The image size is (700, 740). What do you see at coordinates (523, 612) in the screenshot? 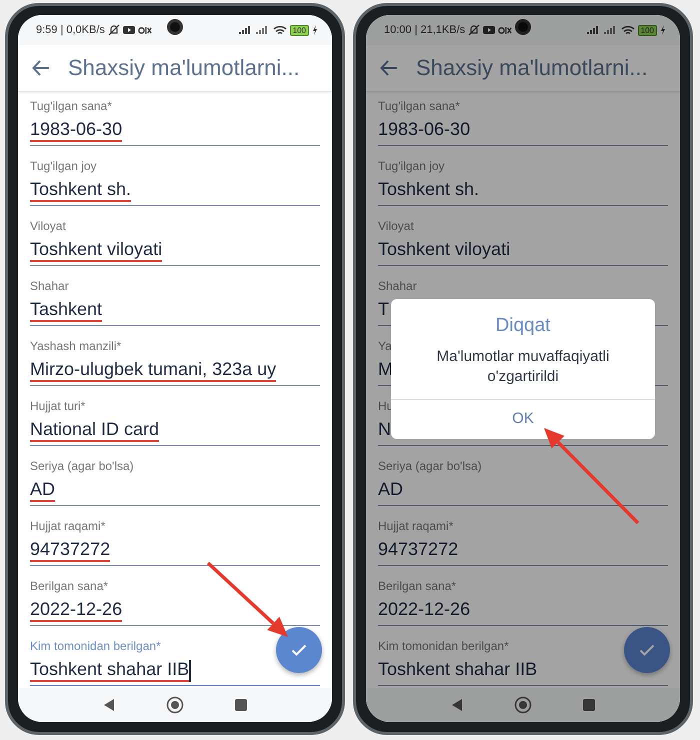
I see `text-field: 2022-12-26` at bounding box center [523, 612].